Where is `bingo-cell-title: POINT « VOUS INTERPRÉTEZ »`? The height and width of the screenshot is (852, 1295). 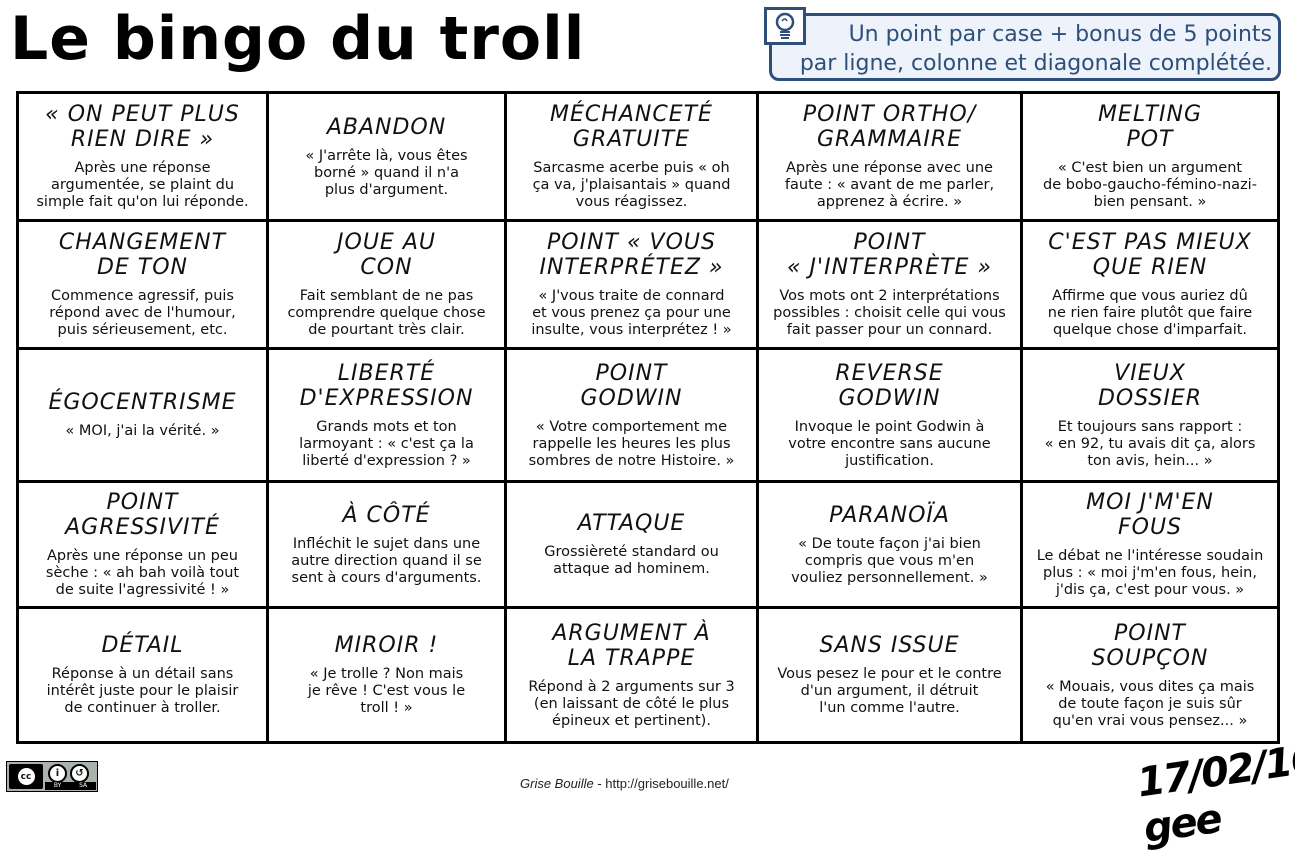
bingo-cell-title: POINT « VOUS INTERPRÉTEZ » is located at coordinates (631, 255).